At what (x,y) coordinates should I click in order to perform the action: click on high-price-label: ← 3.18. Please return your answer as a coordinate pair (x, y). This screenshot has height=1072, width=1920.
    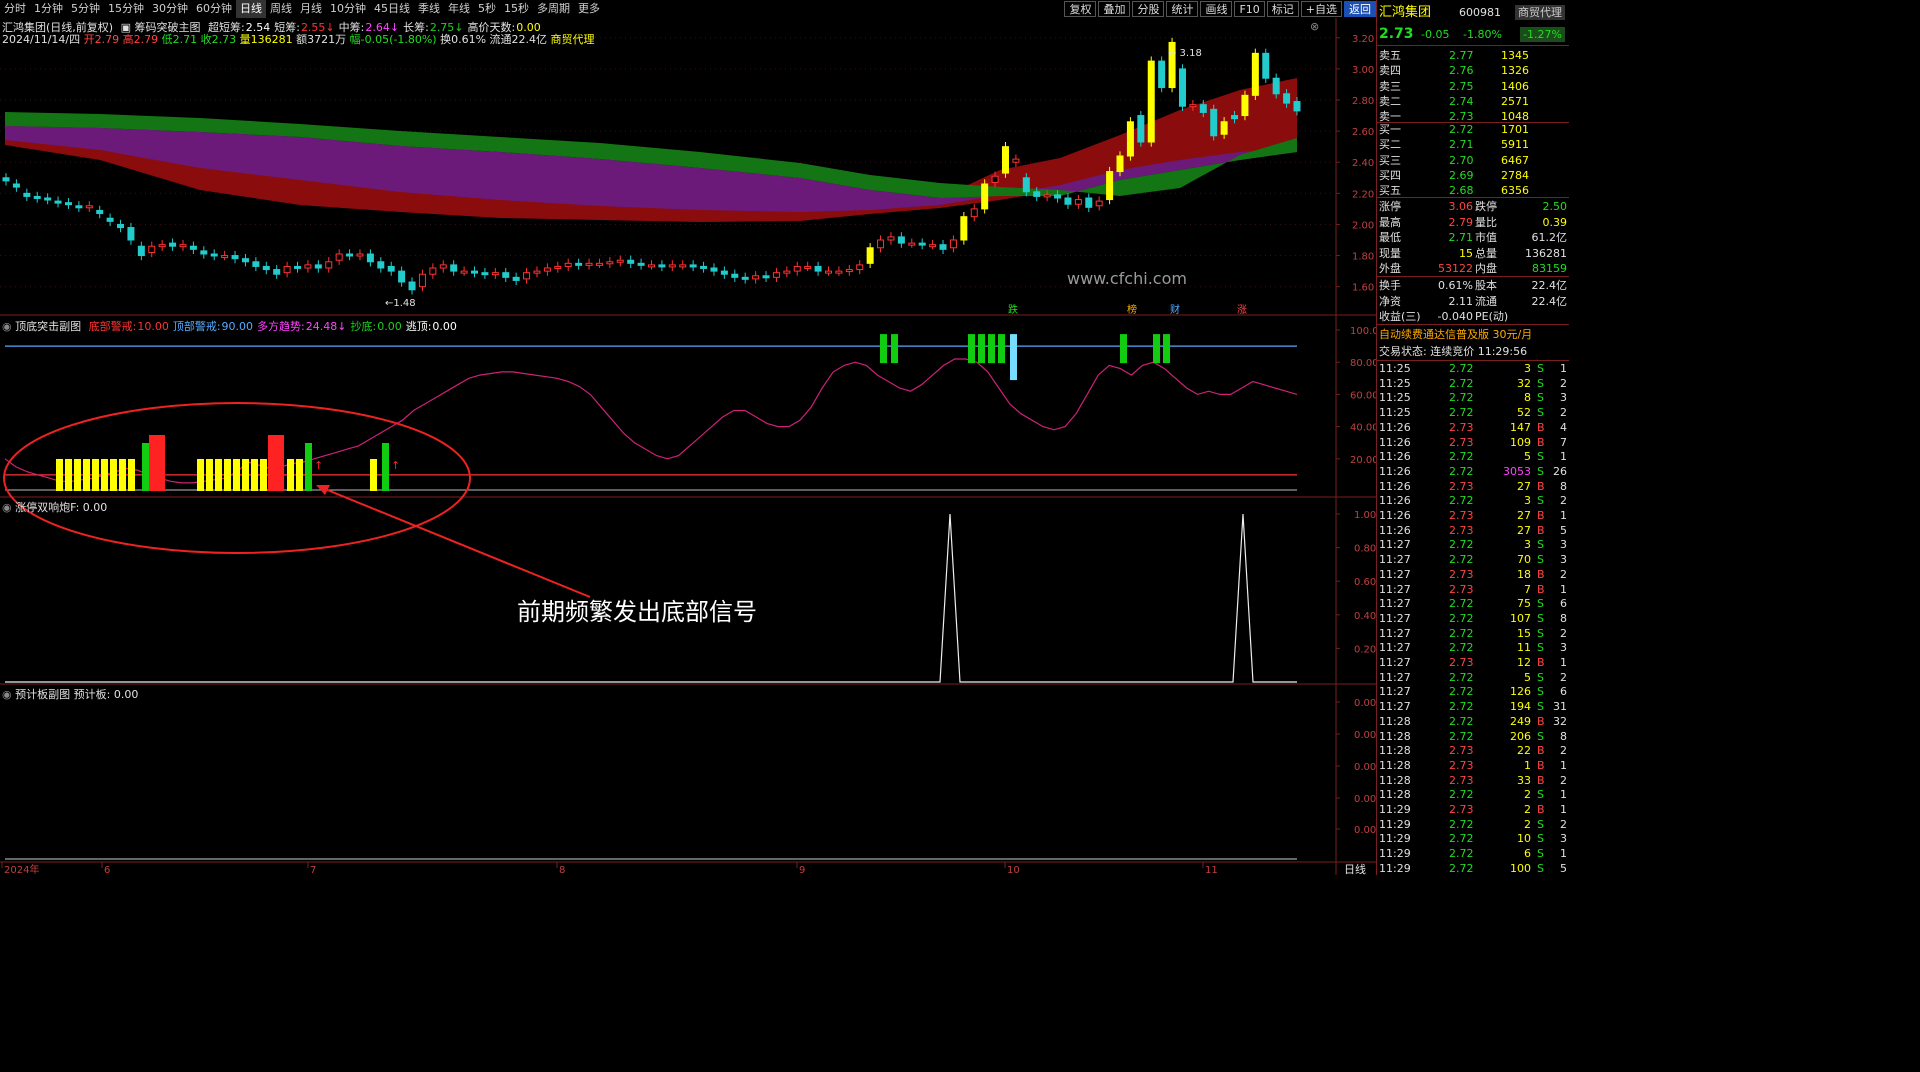
    Looking at the image, I should click on (1185, 53).